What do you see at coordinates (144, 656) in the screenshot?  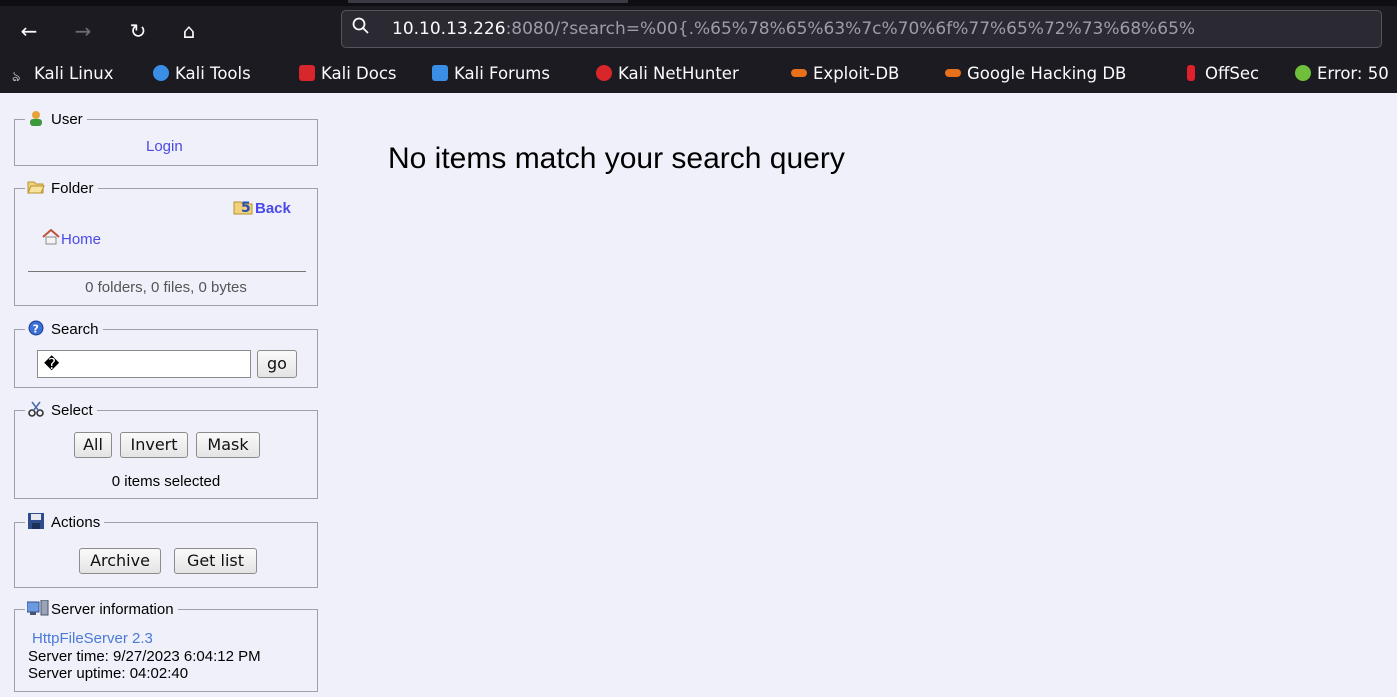 I see `server-time: Server time: 9/27/2023 6:04:12 PM` at bounding box center [144, 656].